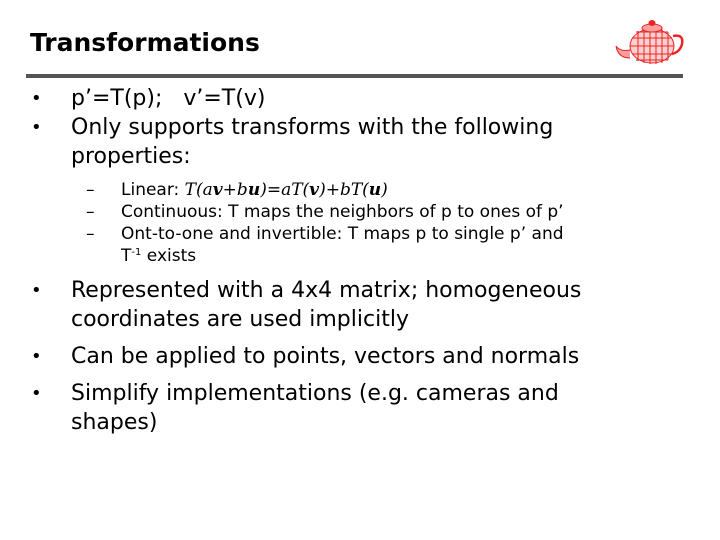 This screenshot has width=720, height=540. I want to click on sub-bullet-item: – Linear: T(av+bu)=aT(v)+bT(u), so click(237, 190).